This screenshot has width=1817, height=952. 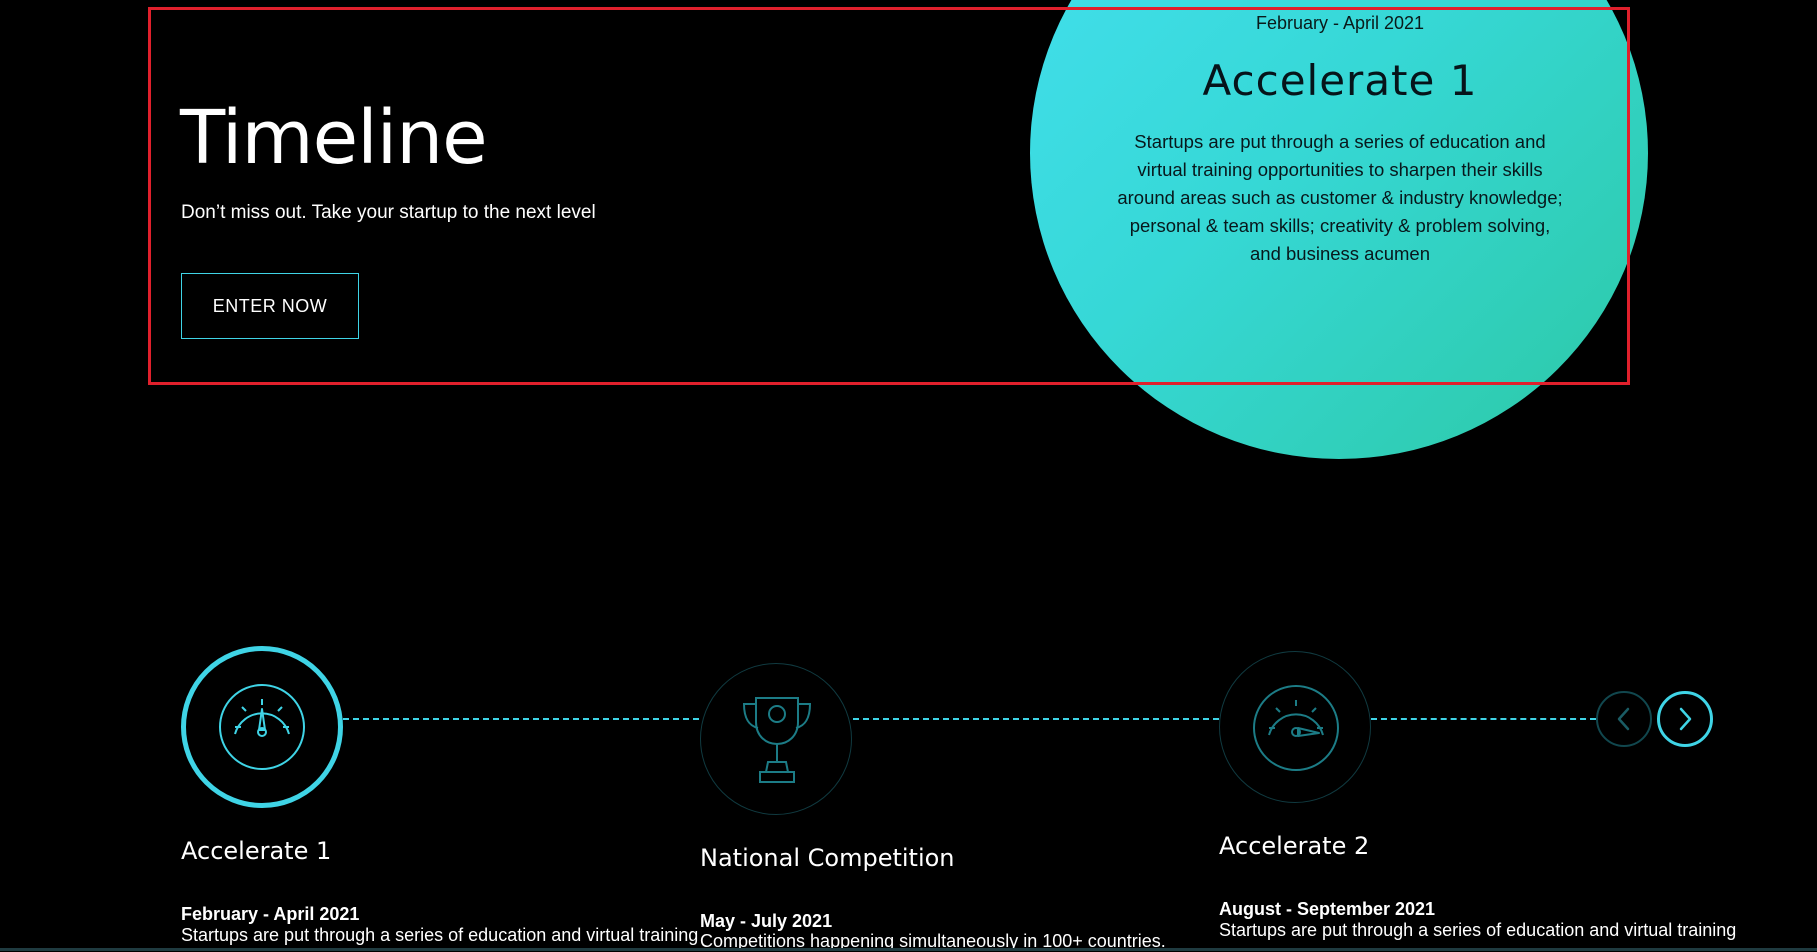 I want to click on step-title: Accelerate 1, so click(x=256, y=851).